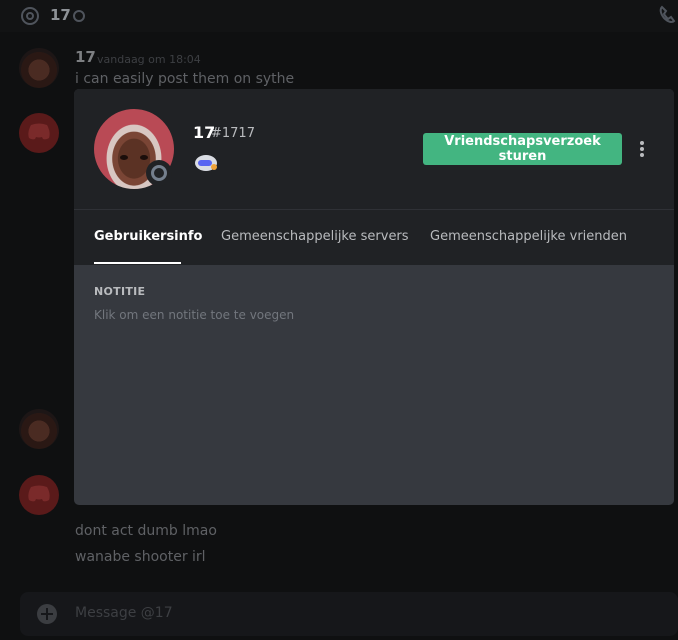 The image size is (678, 640). What do you see at coordinates (30, 16) in the screenshot?
I see `at-icon` at bounding box center [30, 16].